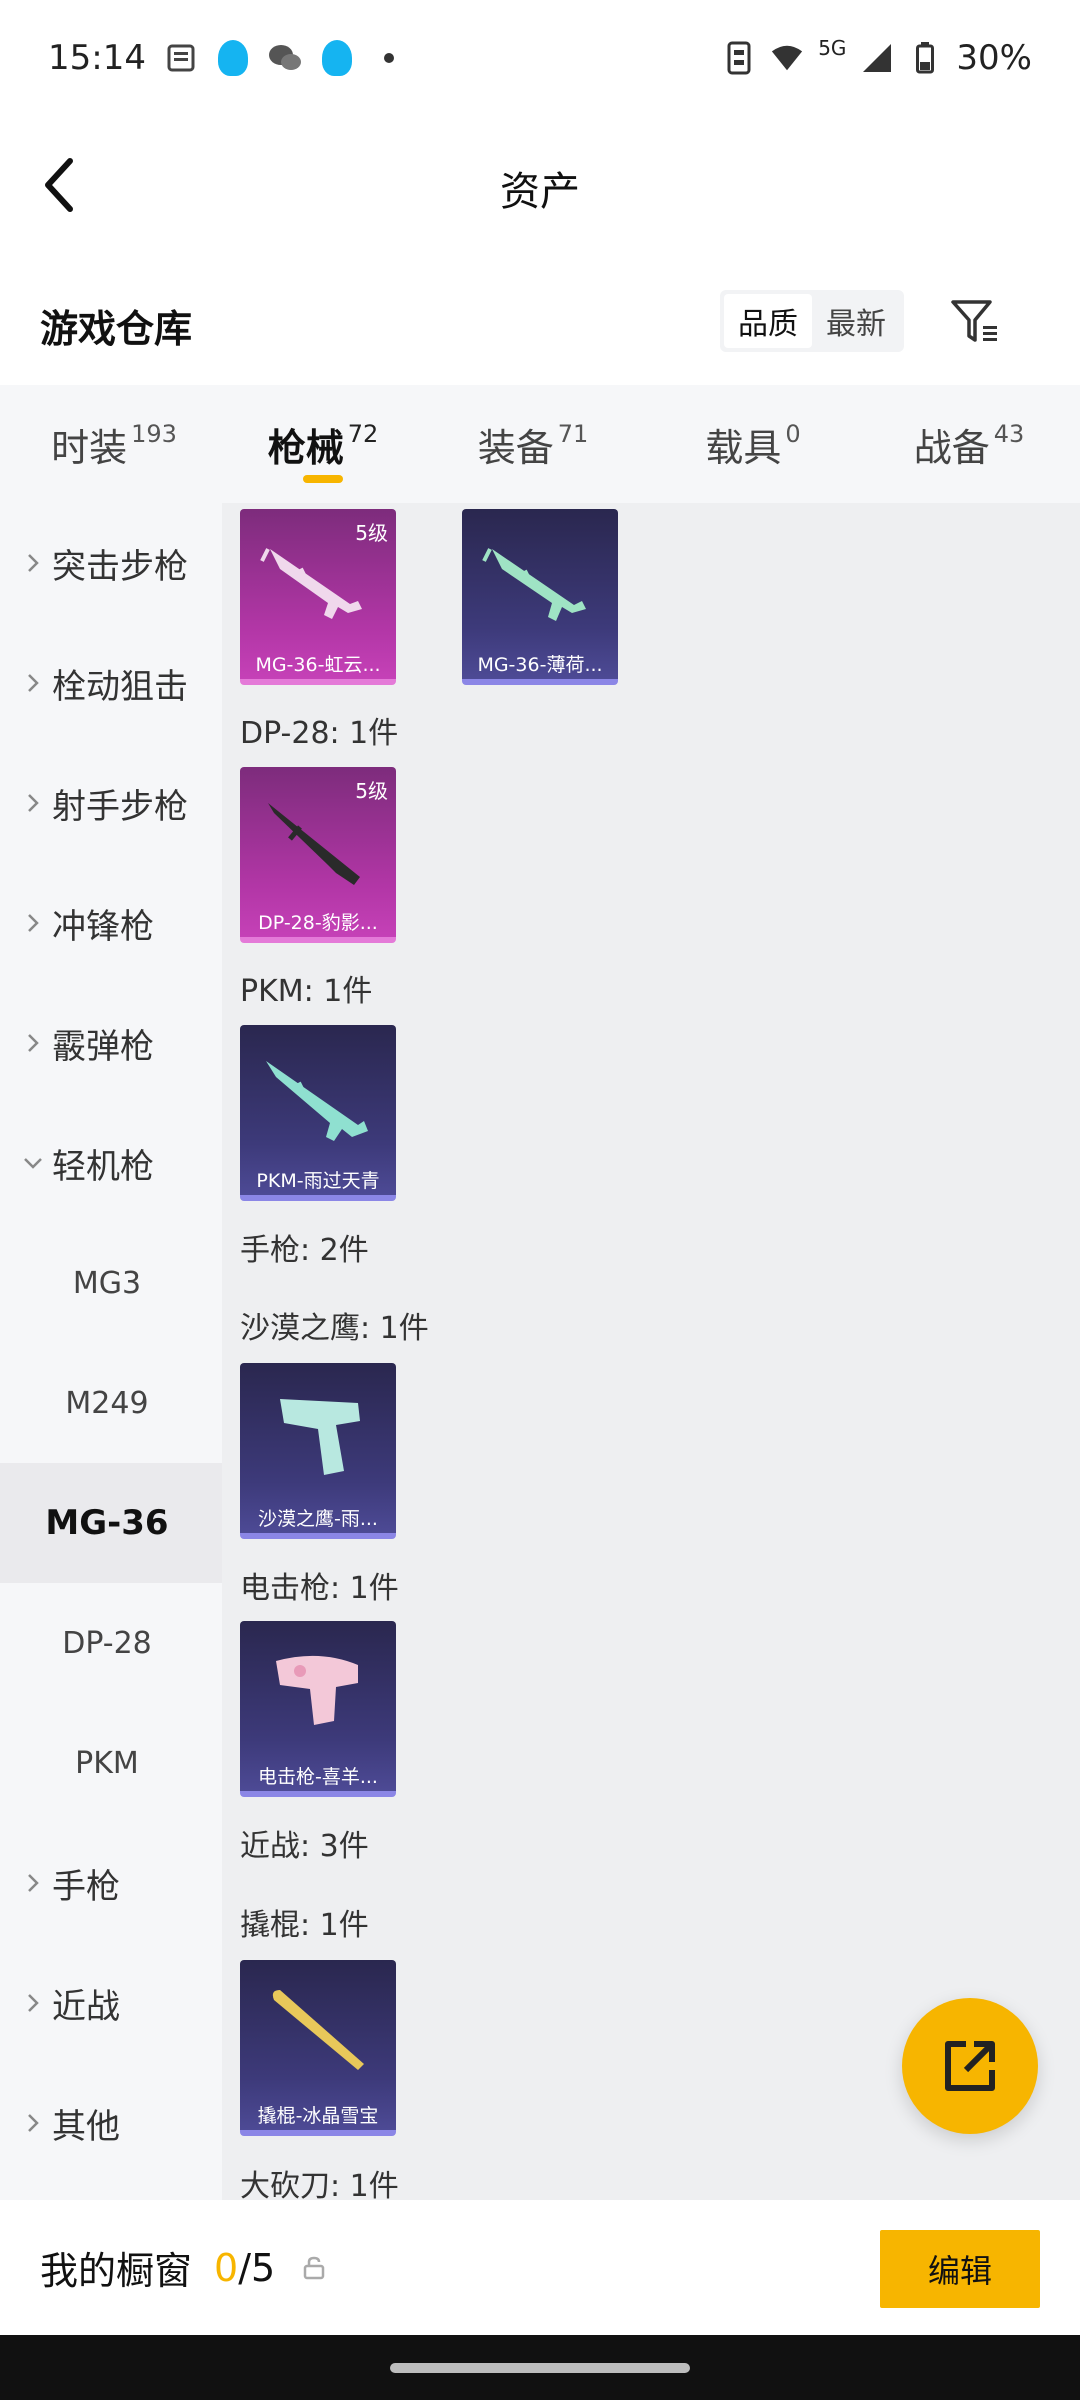 The height and width of the screenshot is (2400, 1080). I want to click on item-card: 撬棍-冰晶雪宝, so click(318, 2048).